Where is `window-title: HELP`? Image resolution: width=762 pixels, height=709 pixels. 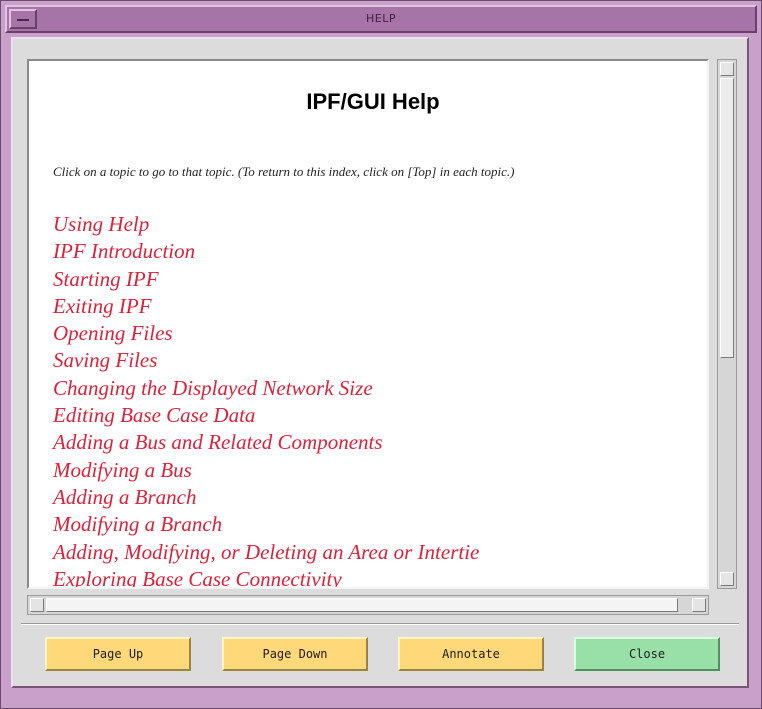
window-title: HELP is located at coordinates (381, 18).